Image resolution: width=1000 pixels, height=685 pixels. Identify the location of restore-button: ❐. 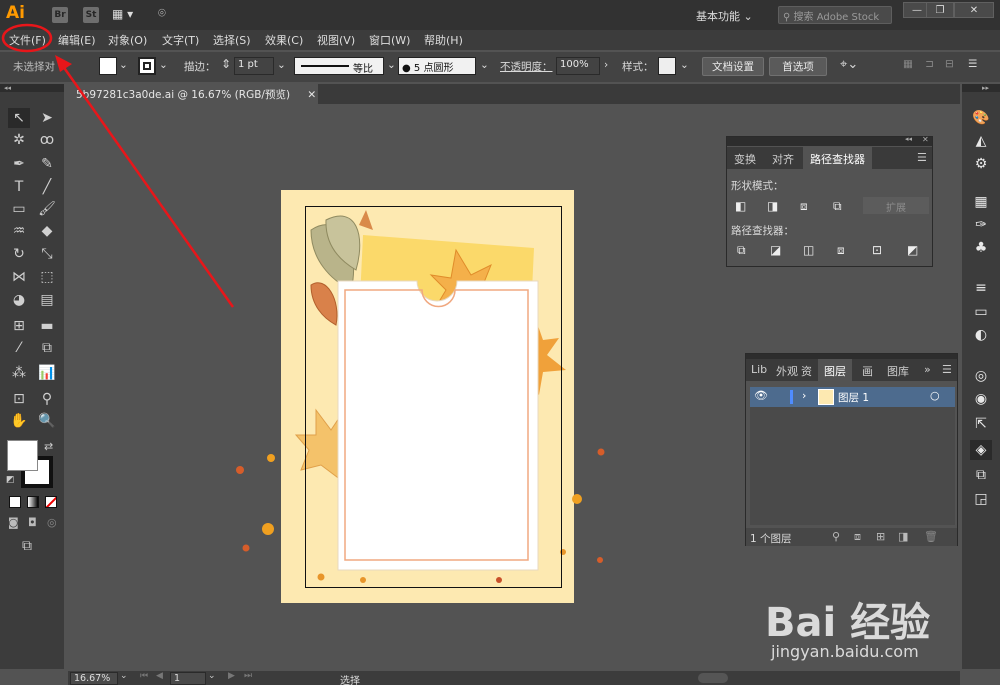
(940, 10).